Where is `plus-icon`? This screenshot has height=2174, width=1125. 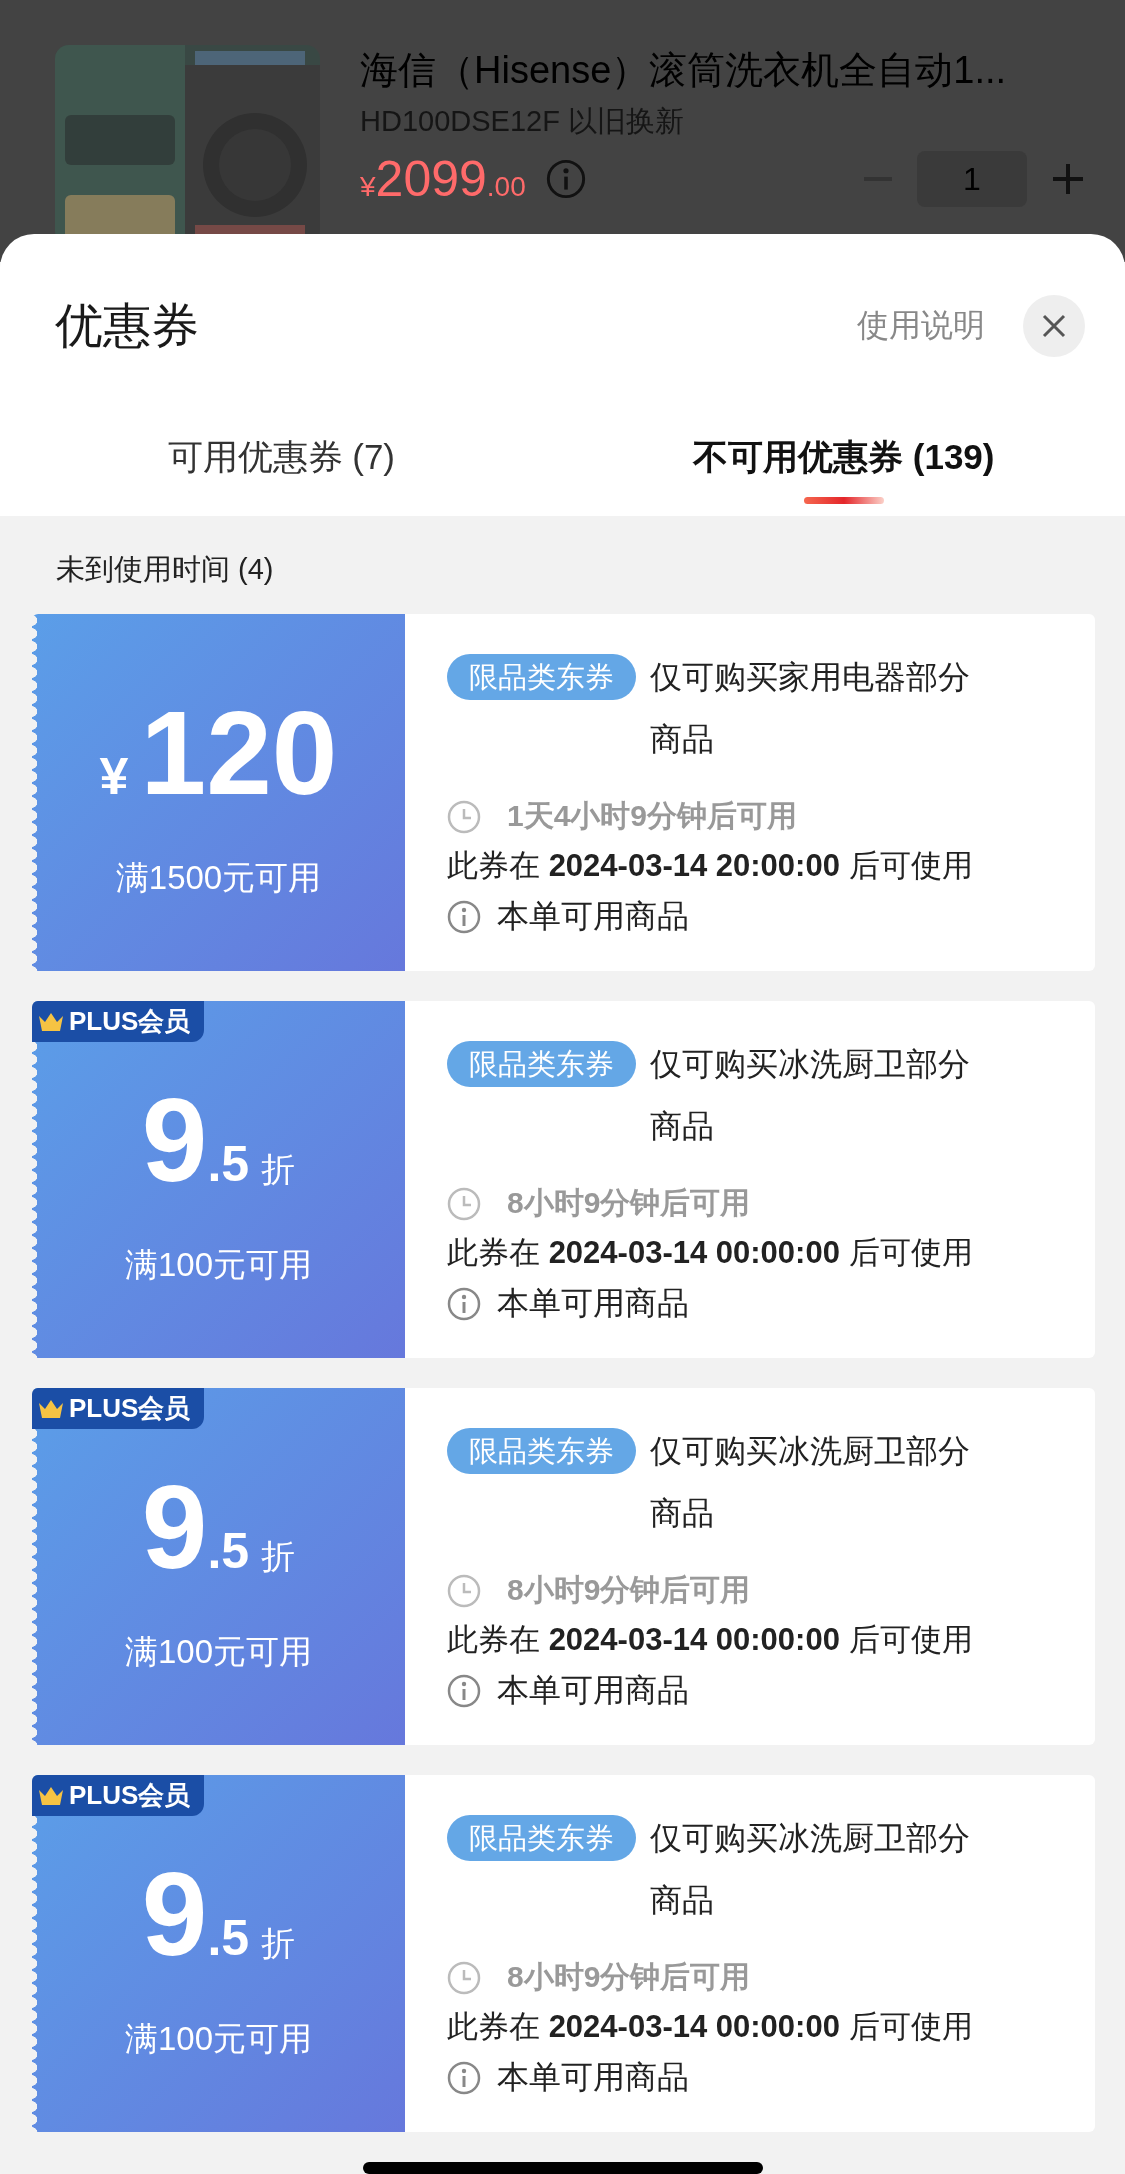 plus-icon is located at coordinates (1068, 179).